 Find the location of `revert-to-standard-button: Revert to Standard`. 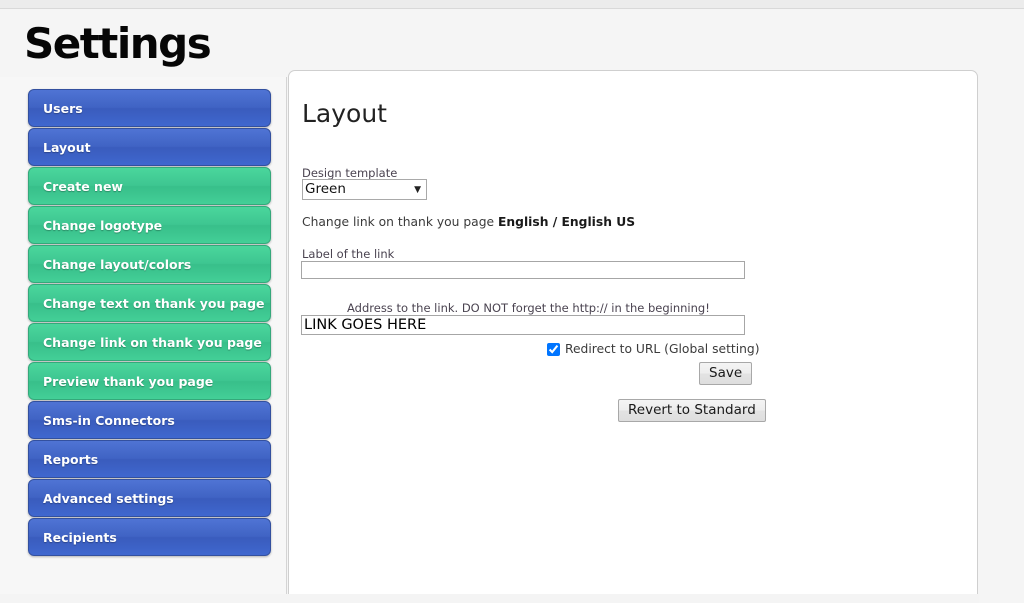

revert-to-standard-button: Revert to Standard is located at coordinates (692, 410).